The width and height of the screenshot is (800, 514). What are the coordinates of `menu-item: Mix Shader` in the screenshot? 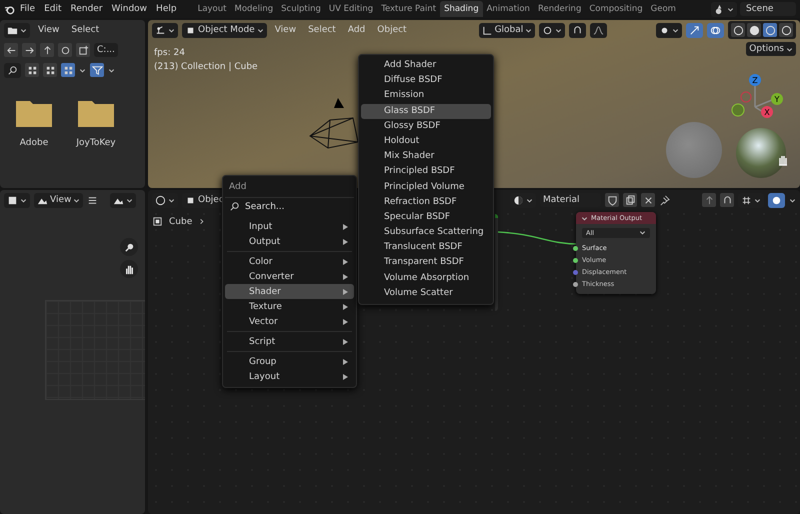 It's located at (426, 156).